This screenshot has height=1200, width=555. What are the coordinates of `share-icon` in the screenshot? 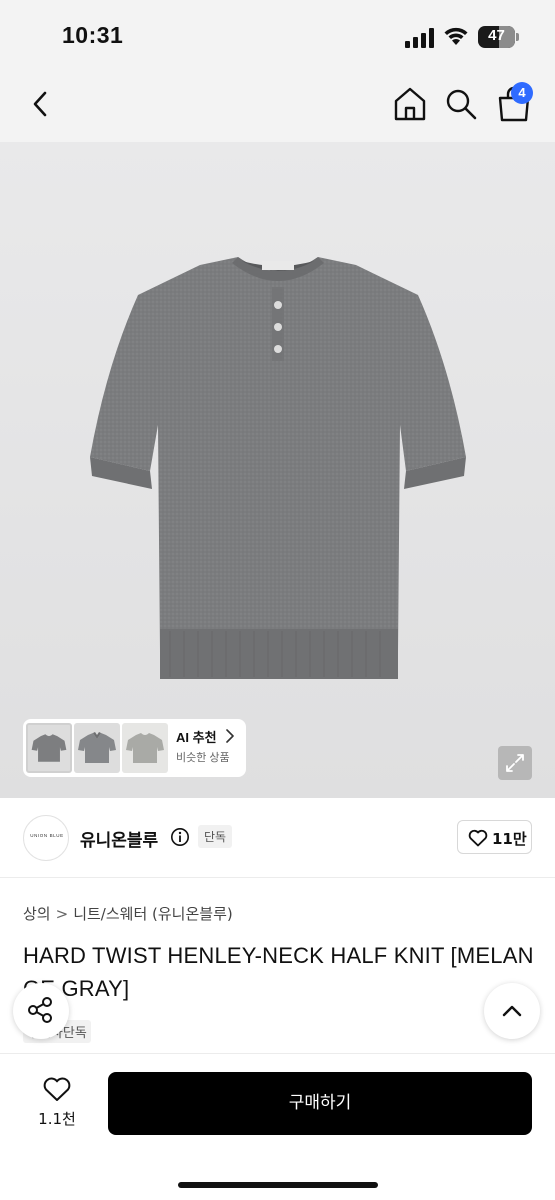 It's located at (40, 1010).